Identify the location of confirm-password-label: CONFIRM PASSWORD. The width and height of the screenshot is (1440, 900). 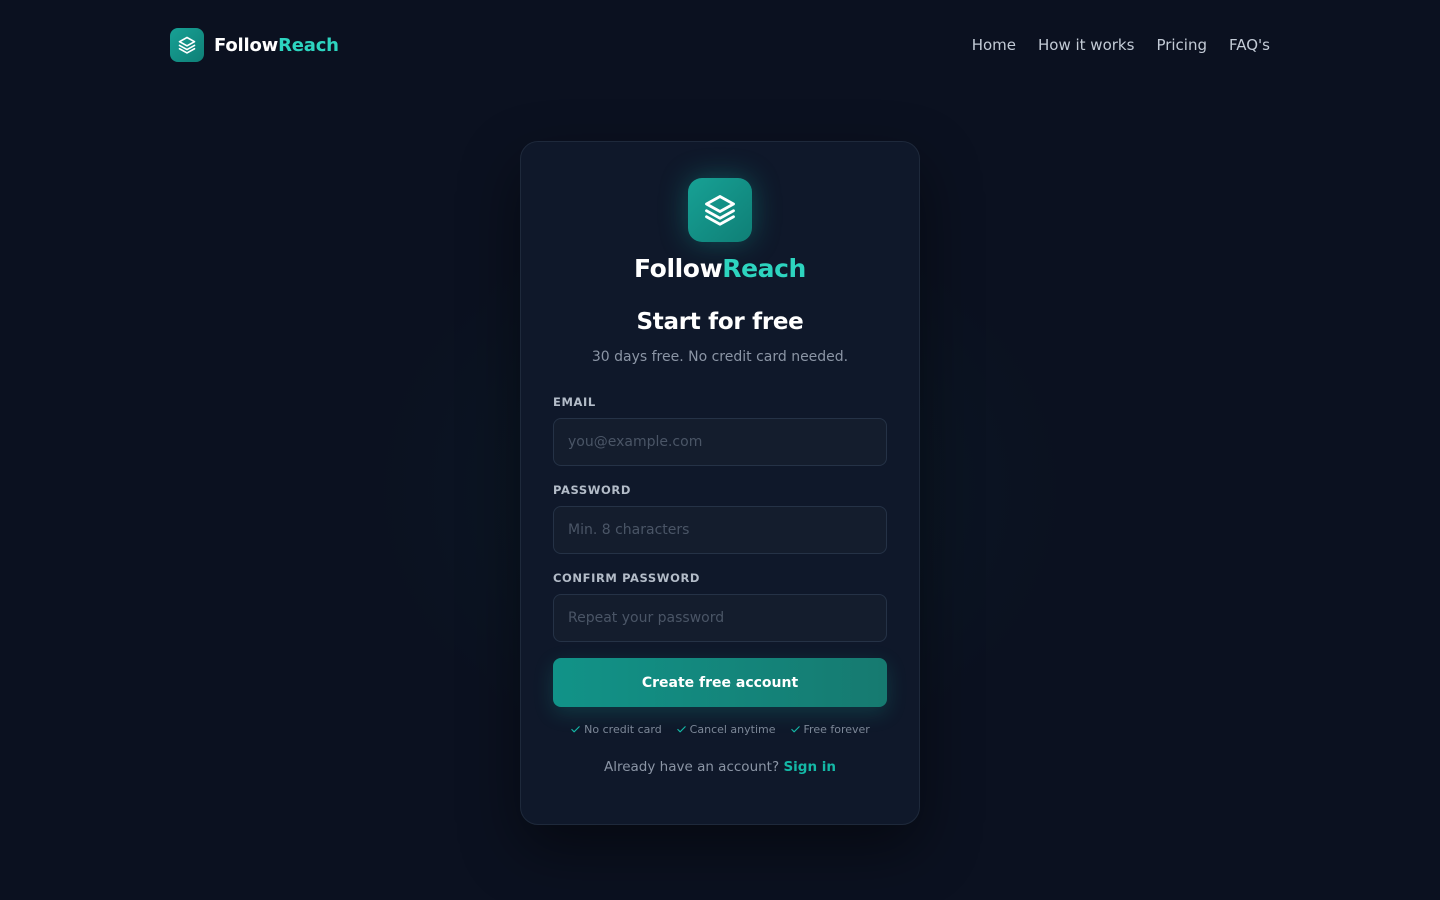
(627, 578).